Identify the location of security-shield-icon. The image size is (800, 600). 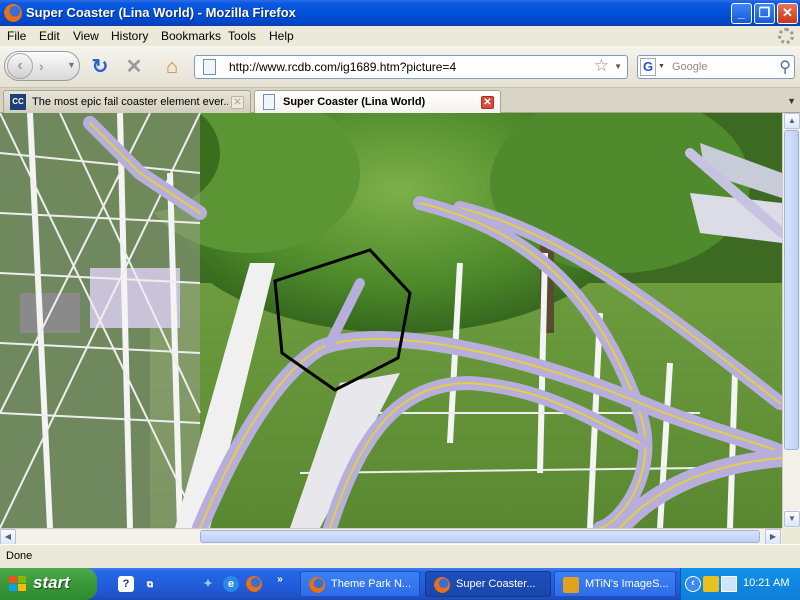
(711, 584).